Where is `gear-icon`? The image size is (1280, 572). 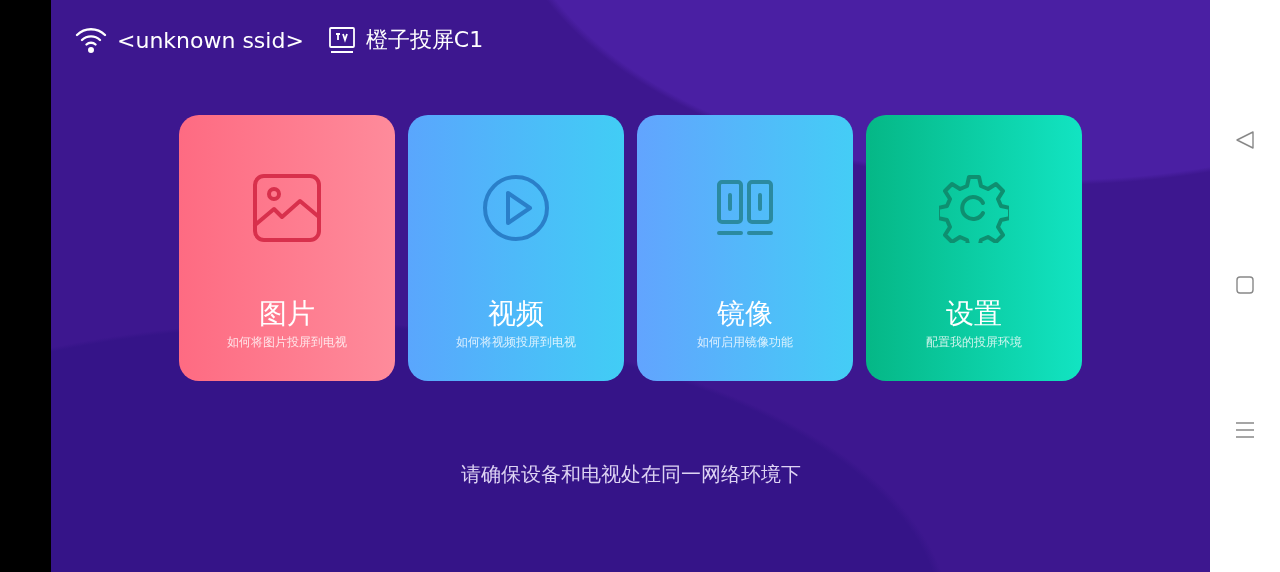
gear-icon is located at coordinates (974, 208).